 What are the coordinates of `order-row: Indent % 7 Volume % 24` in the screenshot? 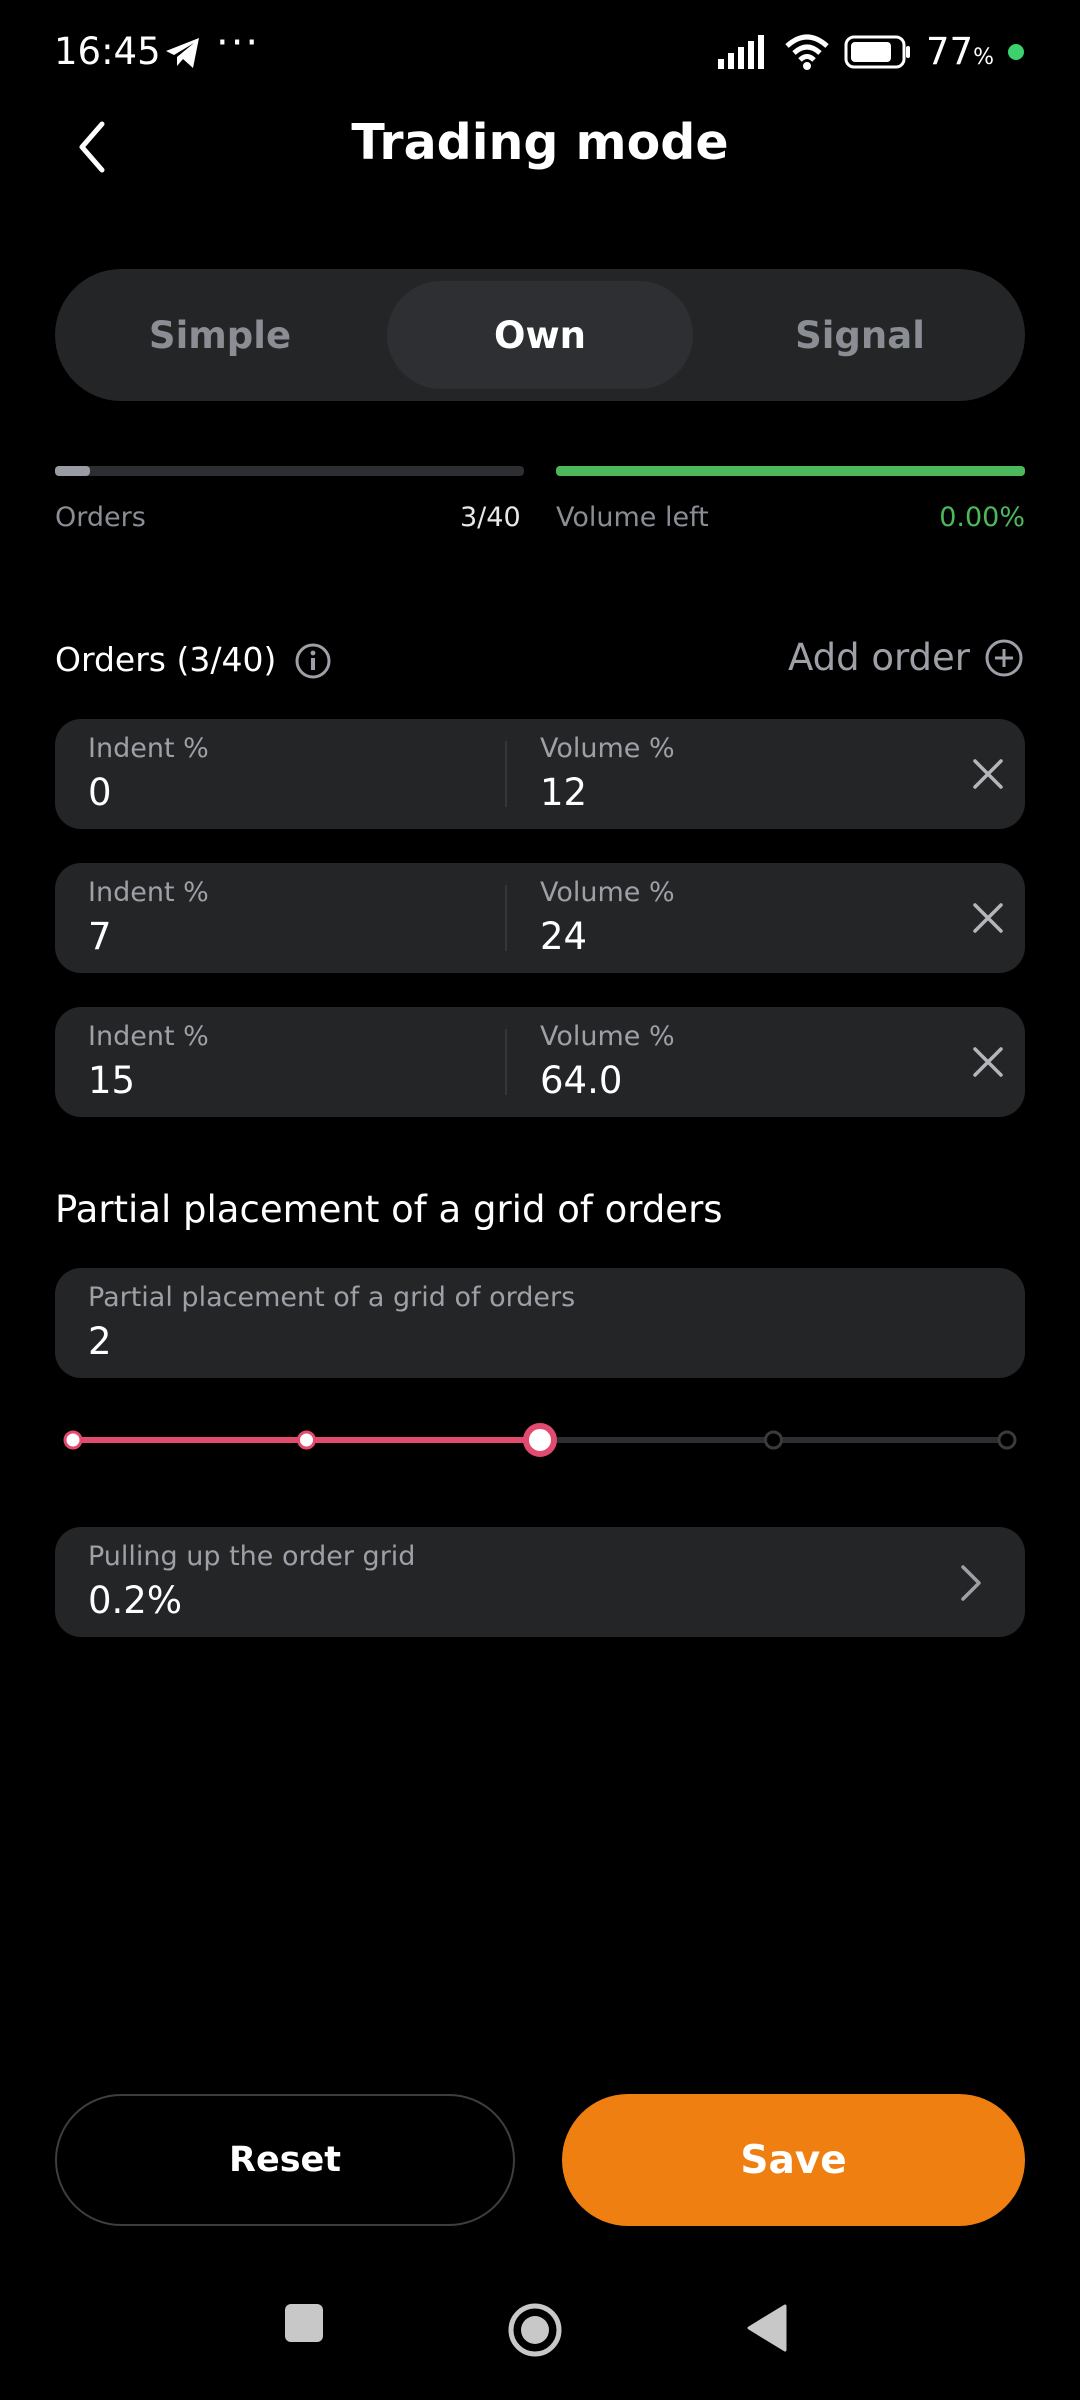 It's located at (540, 918).